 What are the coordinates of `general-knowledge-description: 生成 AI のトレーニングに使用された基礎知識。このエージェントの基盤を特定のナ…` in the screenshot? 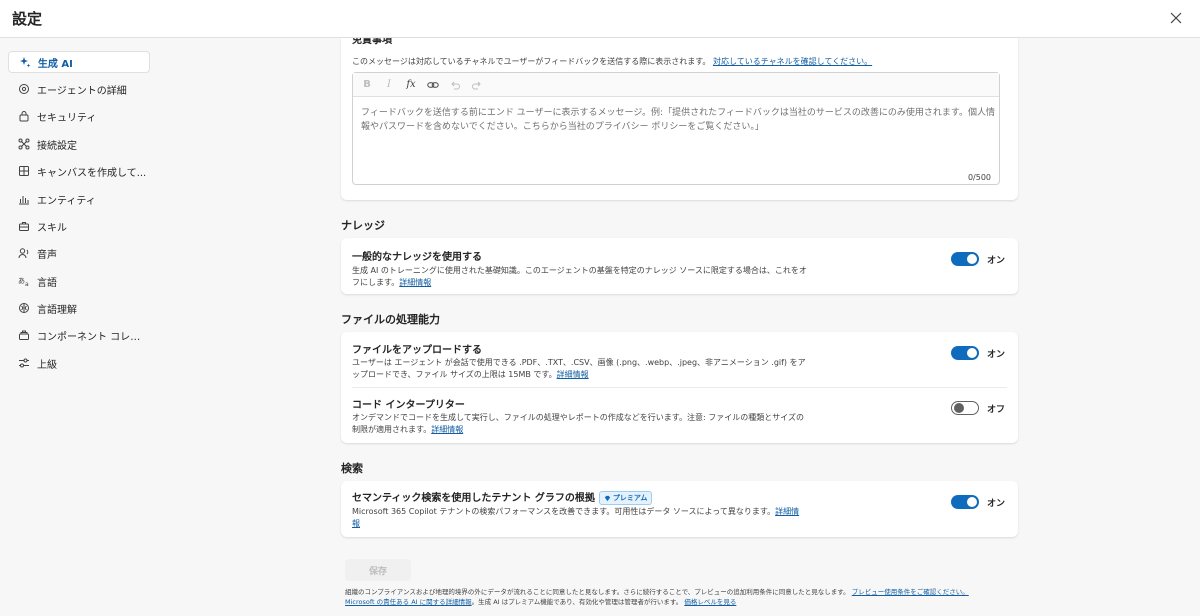 It's located at (579, 276).